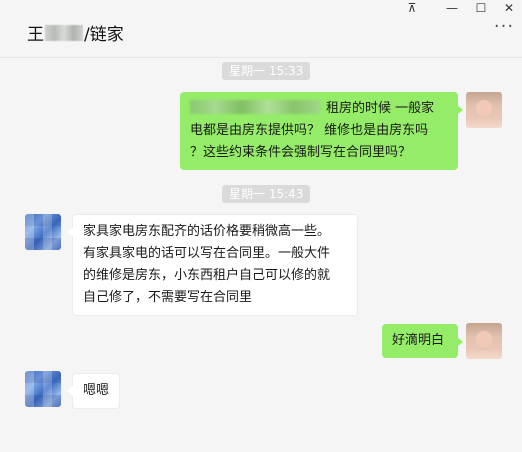 This screenshot has height=452, width=522. I want to click on contact-name-suffix: /链家, so click(104, 35).